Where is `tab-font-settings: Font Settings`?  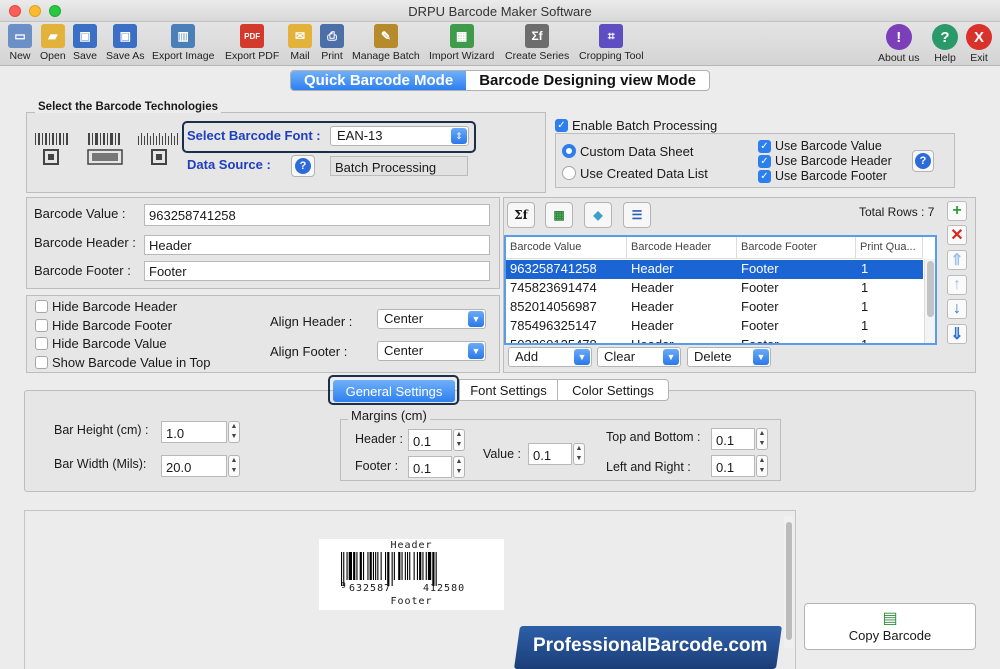 tab-font-settings: Font Settings is located at coordinates (508, 390).